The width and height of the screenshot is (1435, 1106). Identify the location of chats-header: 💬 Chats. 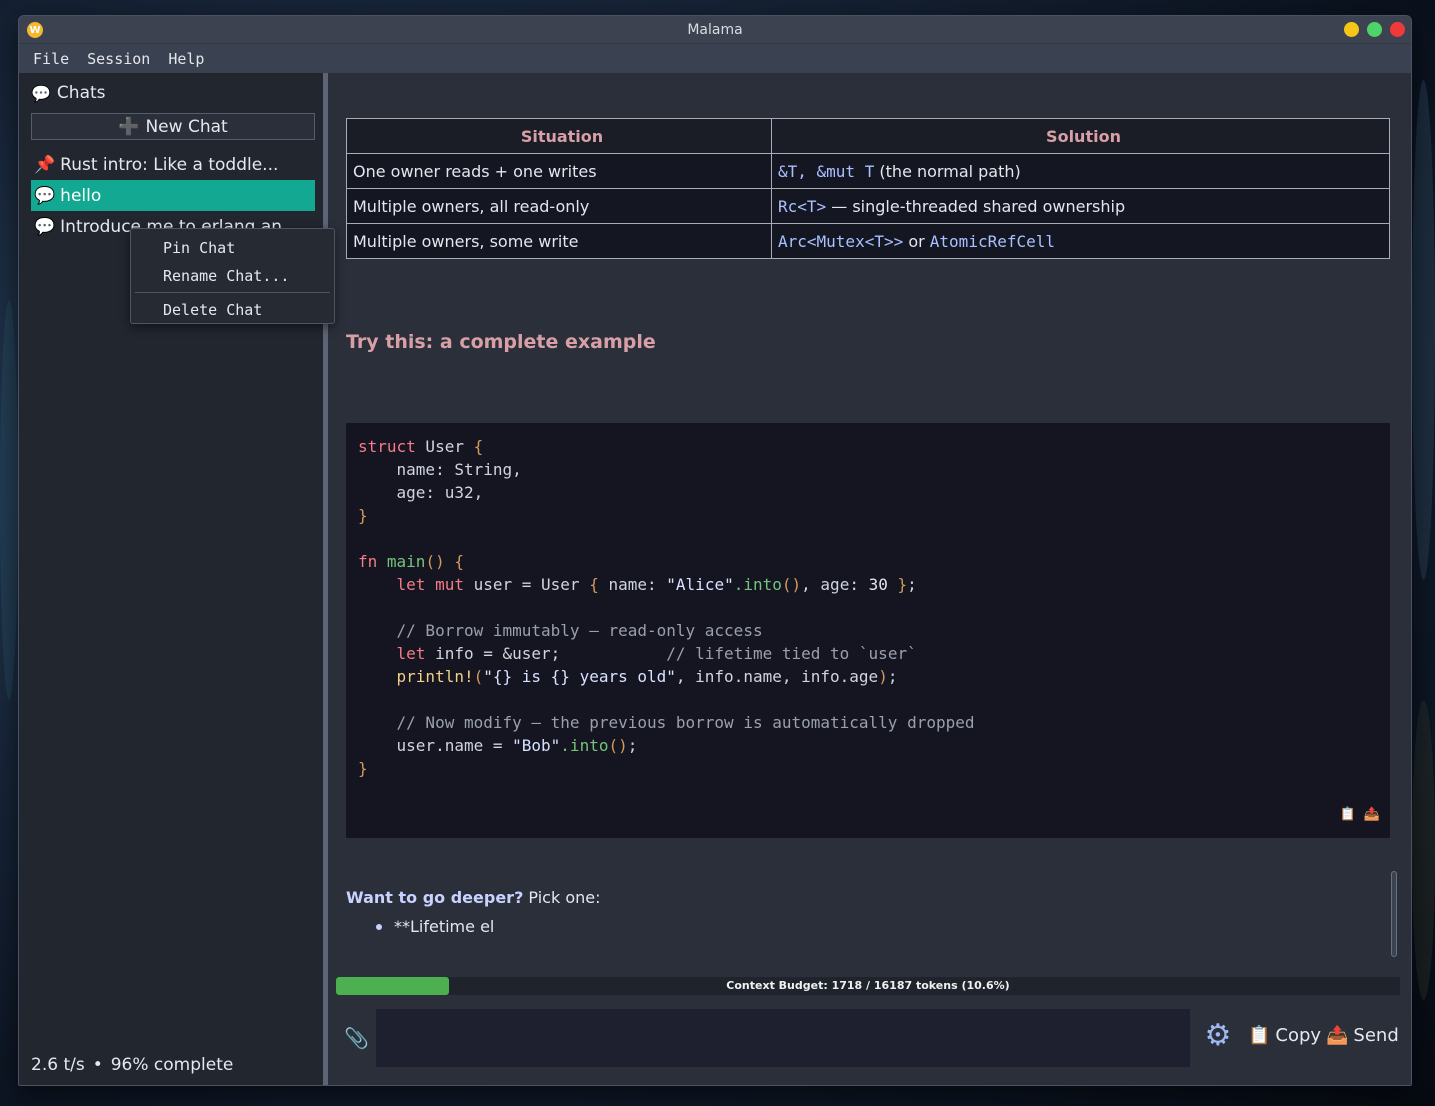
(172, 93).